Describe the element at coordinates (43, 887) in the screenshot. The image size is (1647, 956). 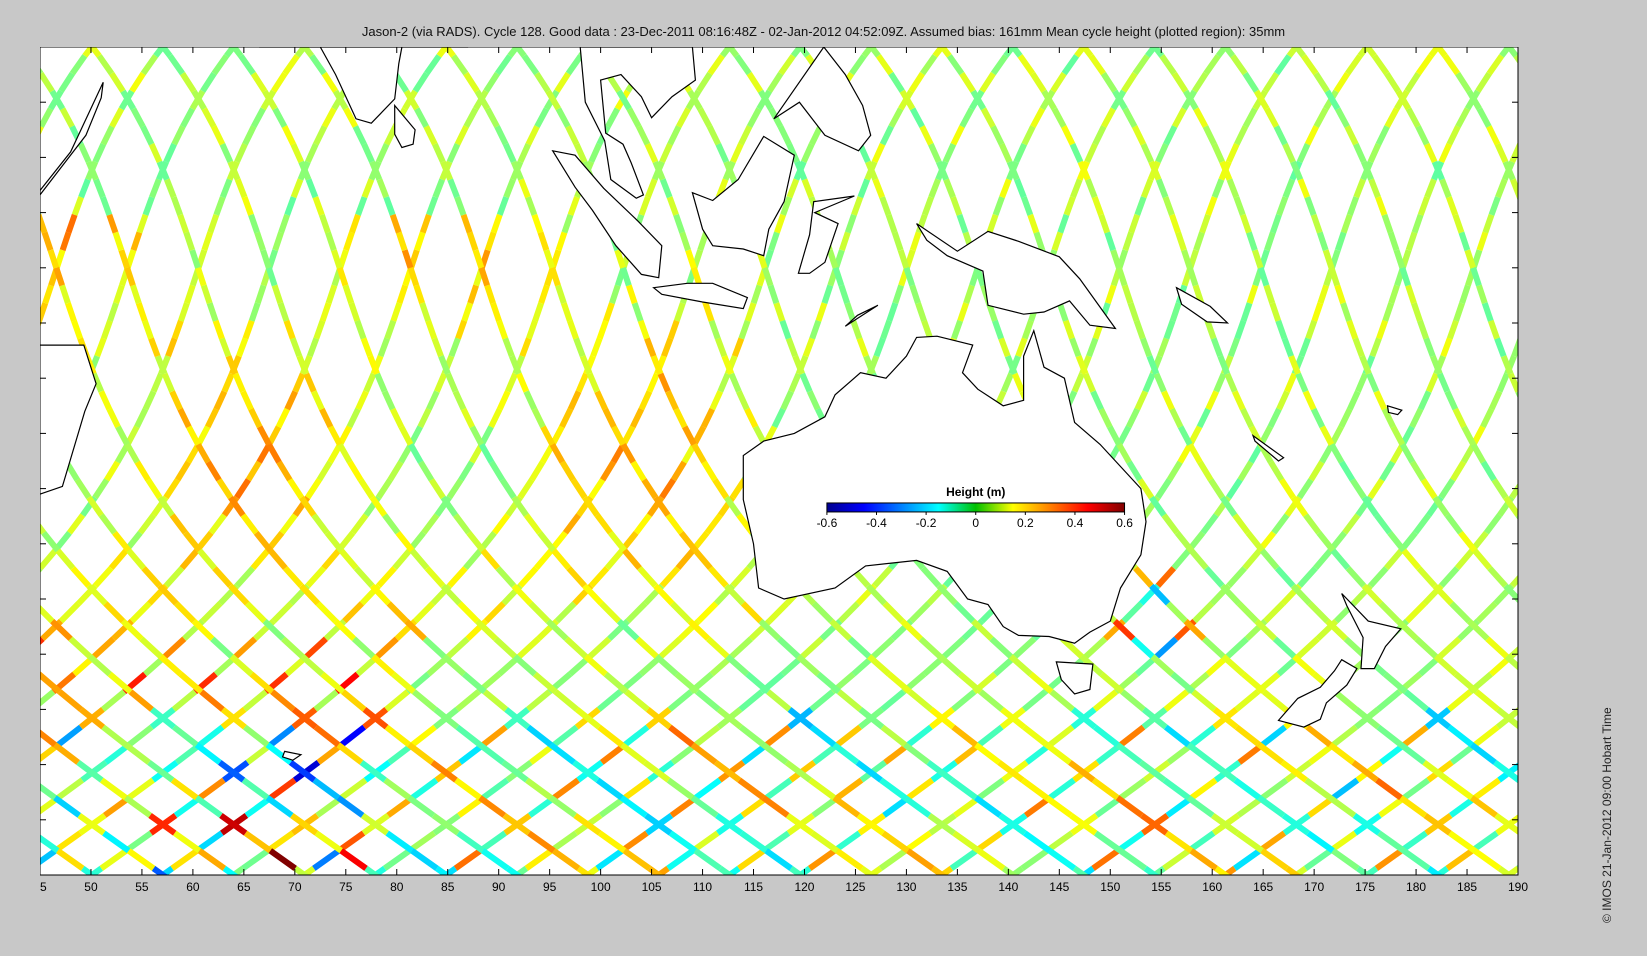
I see `x-tick-label: 45` at that location.